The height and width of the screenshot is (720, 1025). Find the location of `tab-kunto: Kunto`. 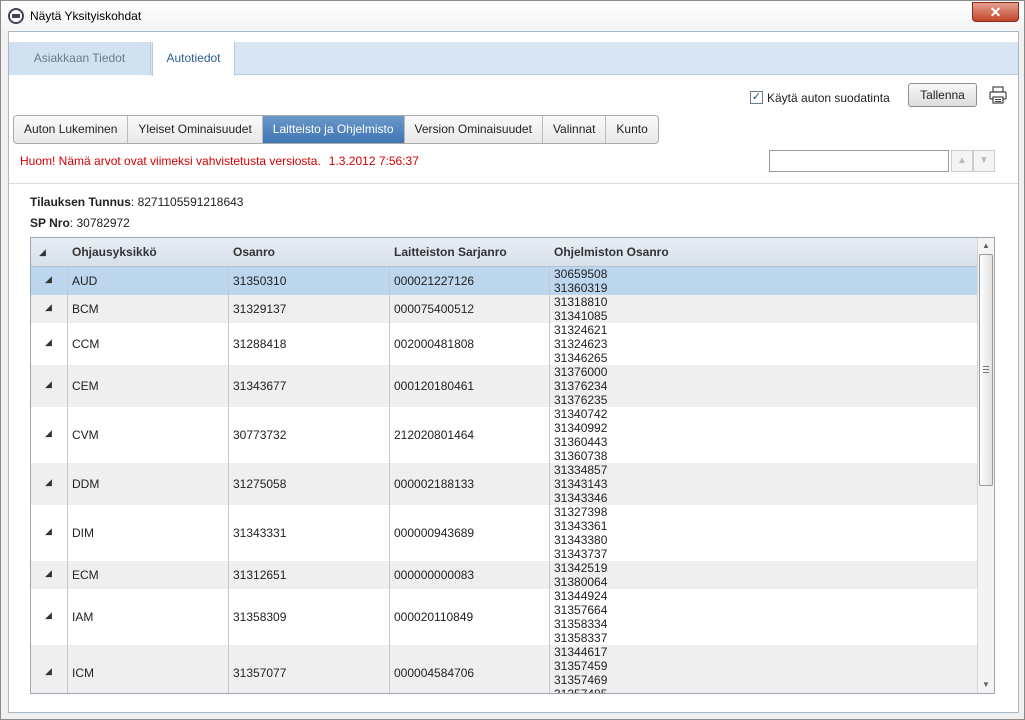

tab-kunto: Kunto is located at coordinates (631, 129).